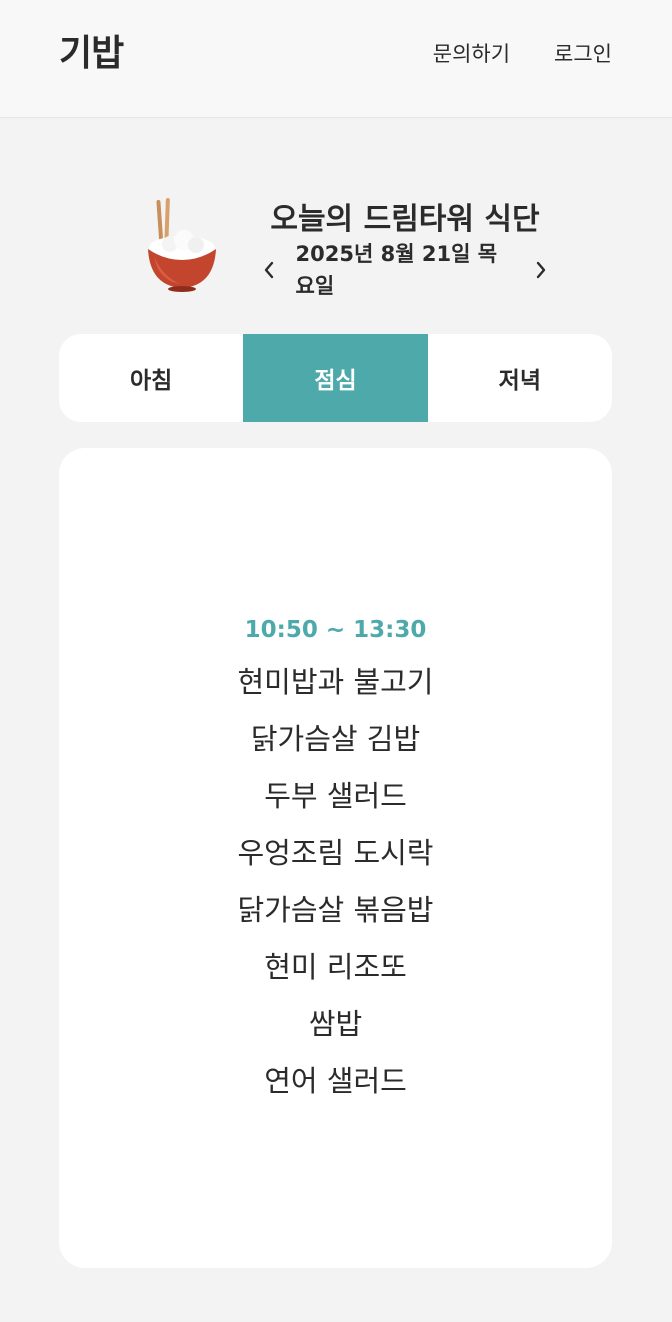 The height and width of the screenshot is (1322, 672). I want to click on date-navigator: 2025년 8월 21일 목요일, so click(405, 270).